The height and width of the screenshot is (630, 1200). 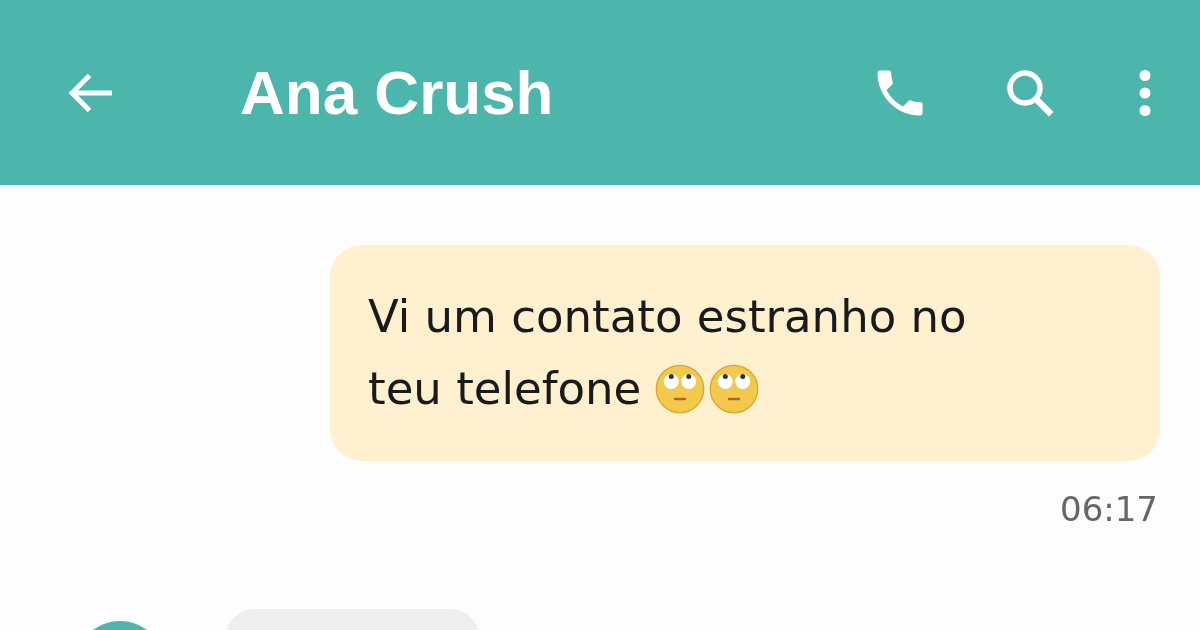 What do you see at coordinates (505, 389) in the screenshot?
I see `message-text: teu telefone` at bounding box center [505, 389].